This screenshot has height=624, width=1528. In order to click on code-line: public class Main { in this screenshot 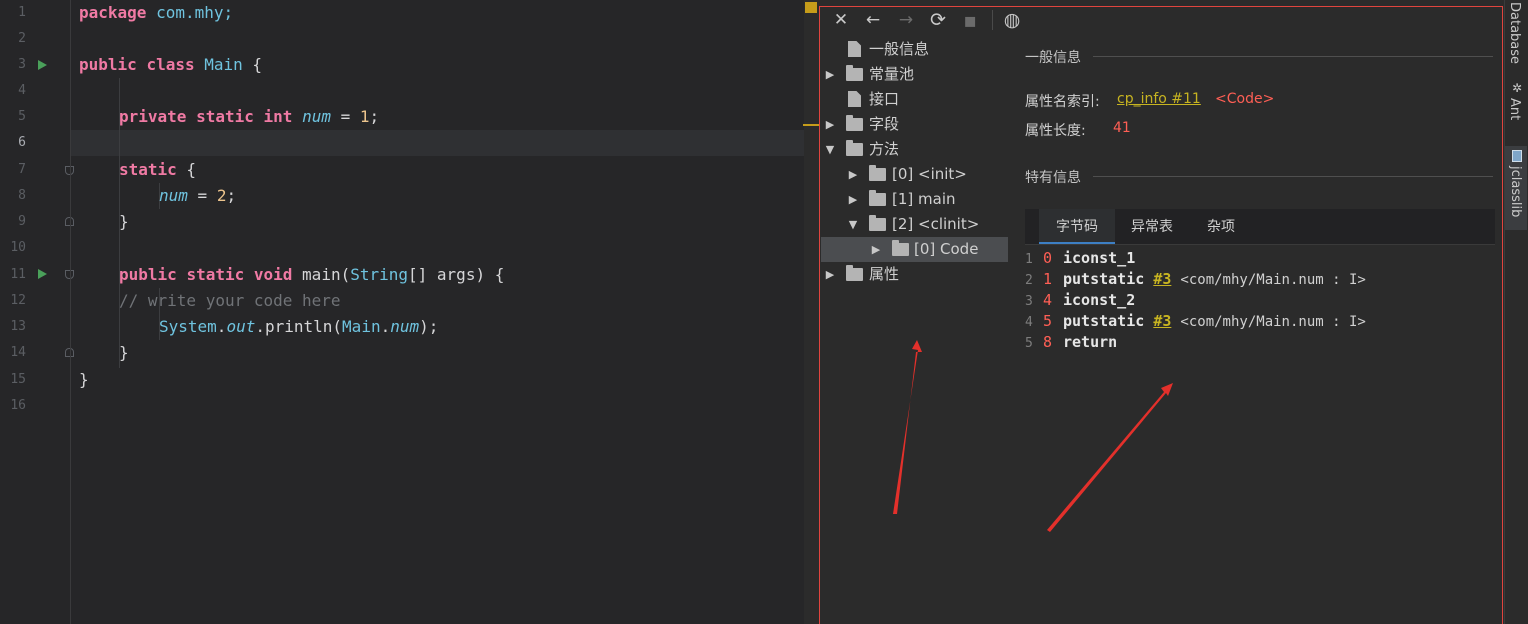, I will do `click(170, 65)`.